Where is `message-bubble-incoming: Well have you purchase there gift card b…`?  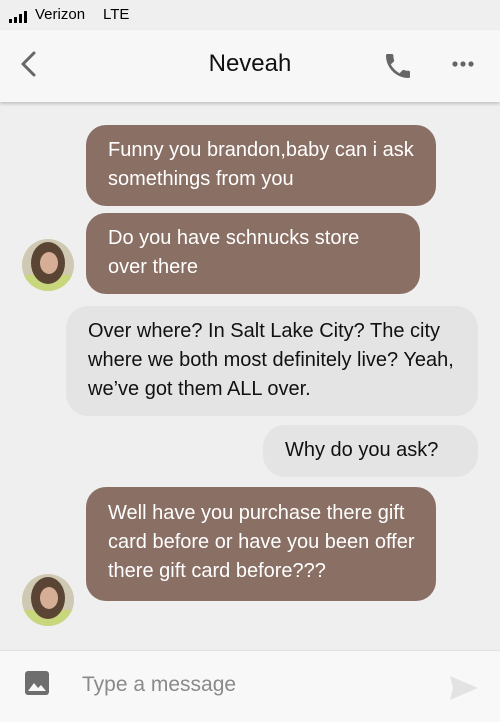 message-bubble-incoming: Well have you purchase there gift card b… is located at coordinates (261, 544).